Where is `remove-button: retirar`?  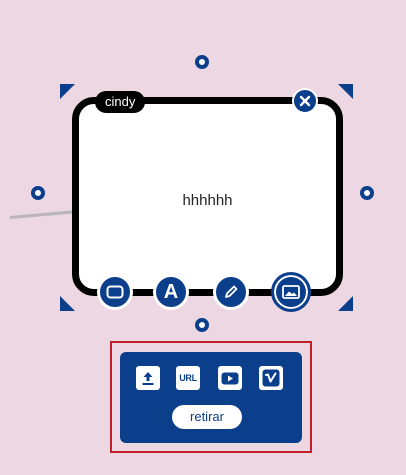 remove-button: retirar is located at coordinates (207, 417).